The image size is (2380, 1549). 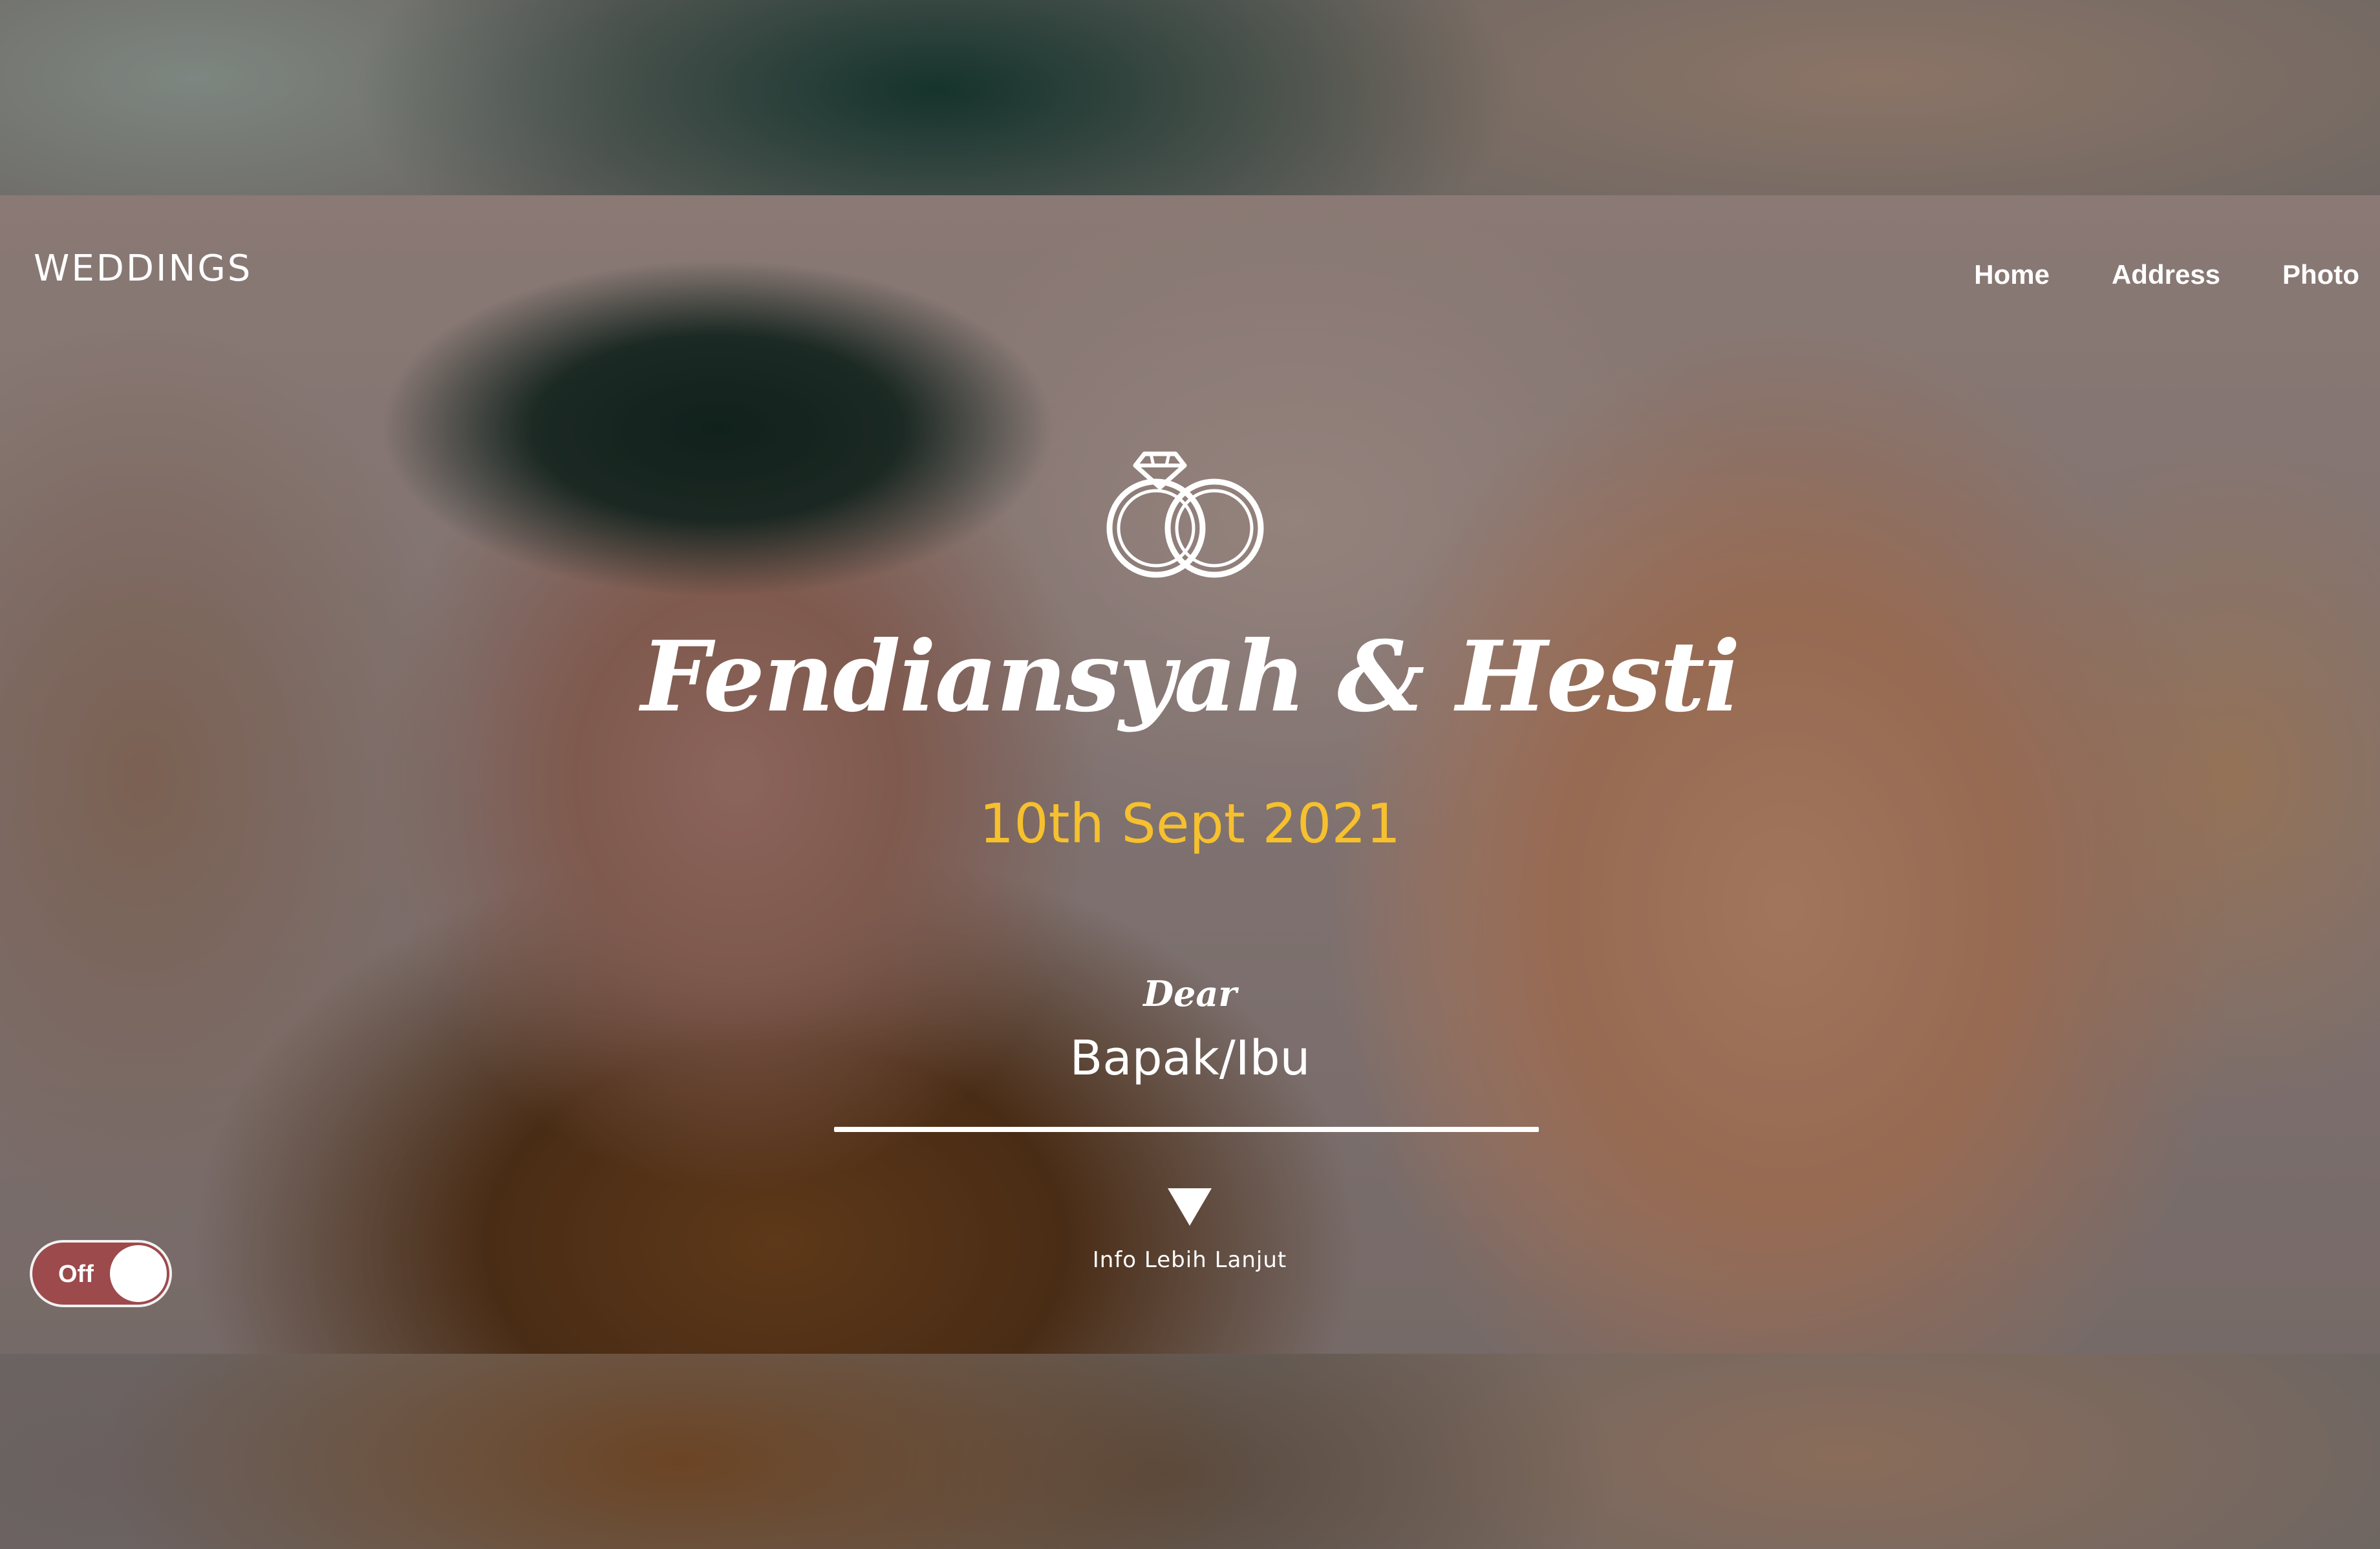 What do you see at coordinates (1190, 993) in the screenshot?
I see `greeting: Dear` at bounding box center [1190, 993].